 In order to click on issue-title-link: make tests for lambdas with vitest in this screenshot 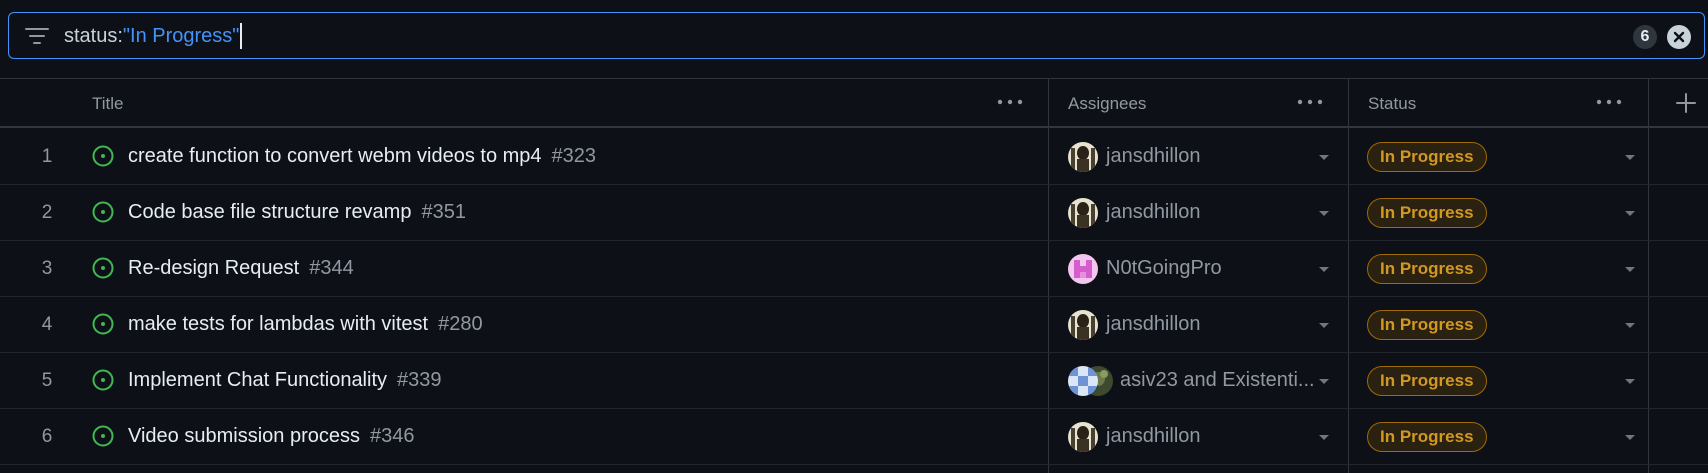, I will do `click(278, 324)`.